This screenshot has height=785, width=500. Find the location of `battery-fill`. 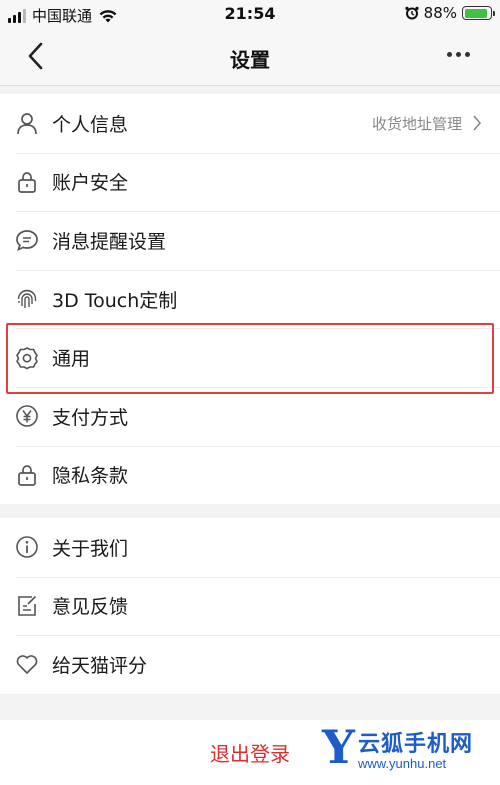

battery-fill is located at coordinates (475, 13).